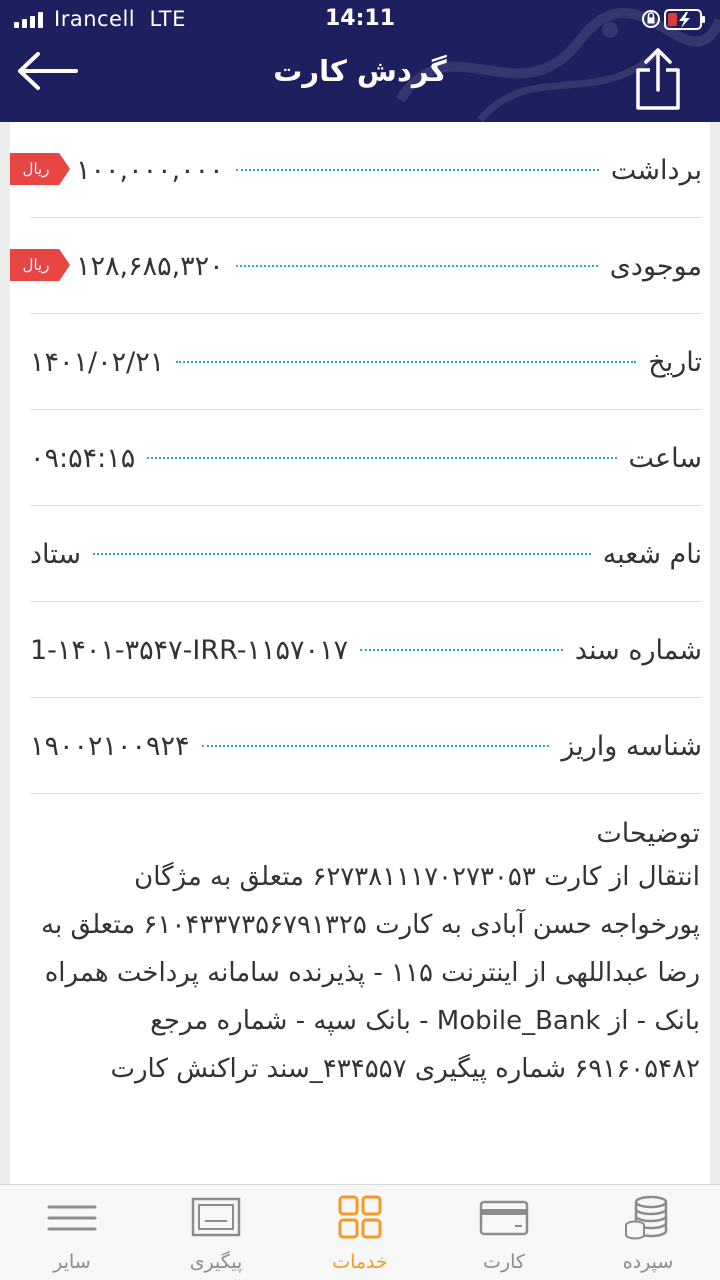 The image size is (720, 1280). What do you see at coordinates (652, 554) in the screenshot?
I see `detail-label: نام شعبه` at bounding box center [652, 554].